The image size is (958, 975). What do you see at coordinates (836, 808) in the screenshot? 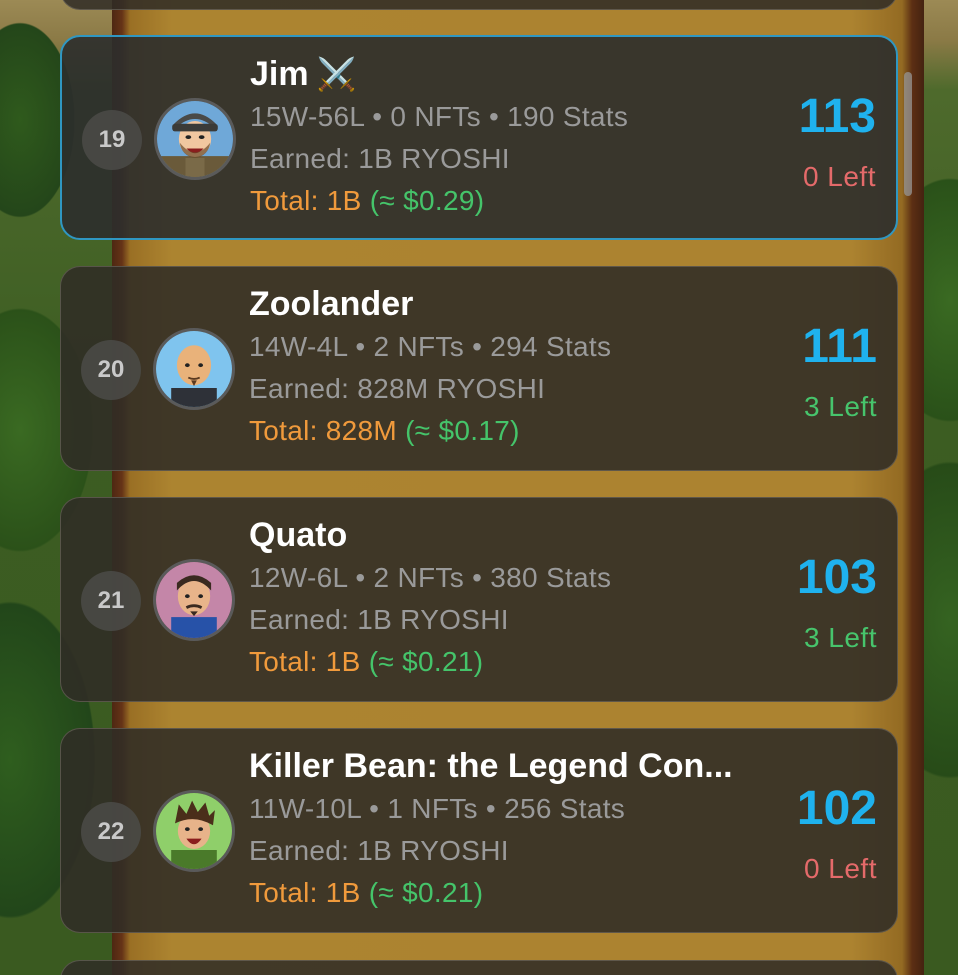
I see `score-value: 102` at bounding box center [836, 808].